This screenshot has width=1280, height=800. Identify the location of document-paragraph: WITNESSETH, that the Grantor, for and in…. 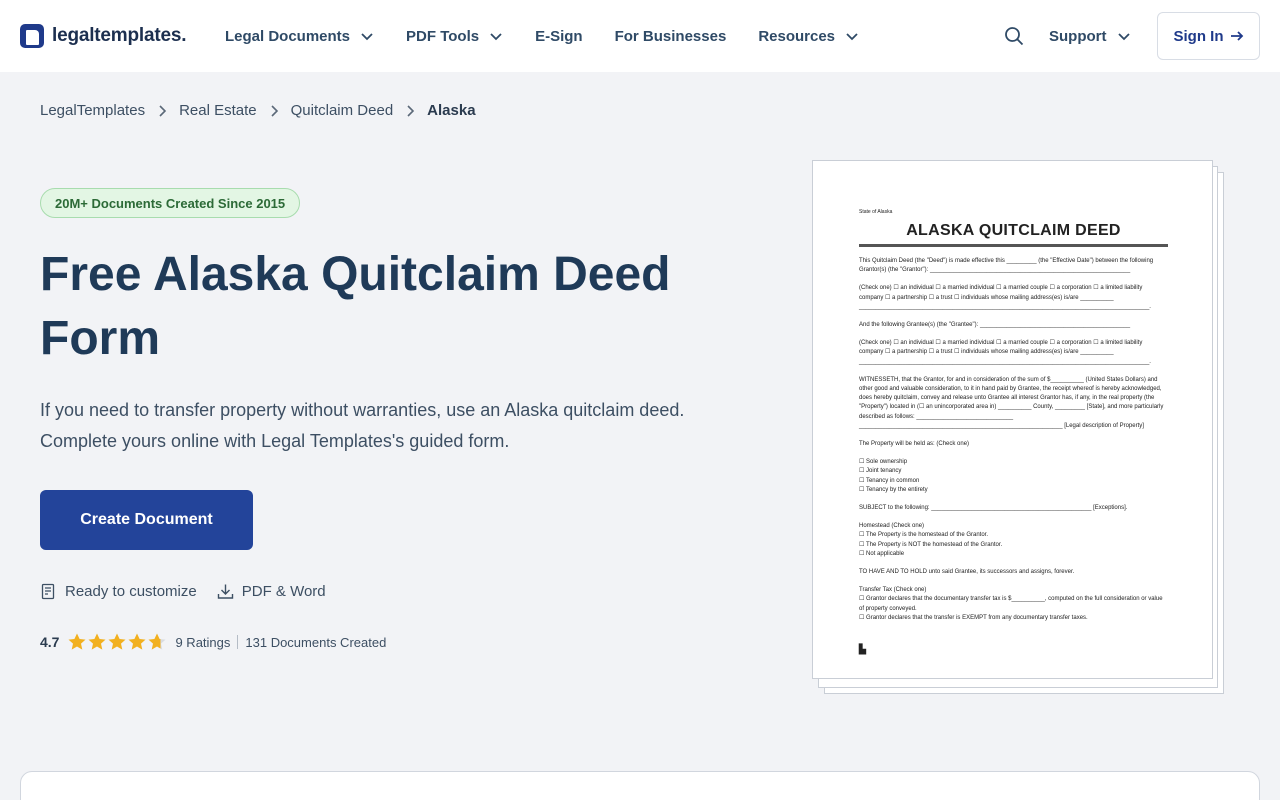
(1011, 402).